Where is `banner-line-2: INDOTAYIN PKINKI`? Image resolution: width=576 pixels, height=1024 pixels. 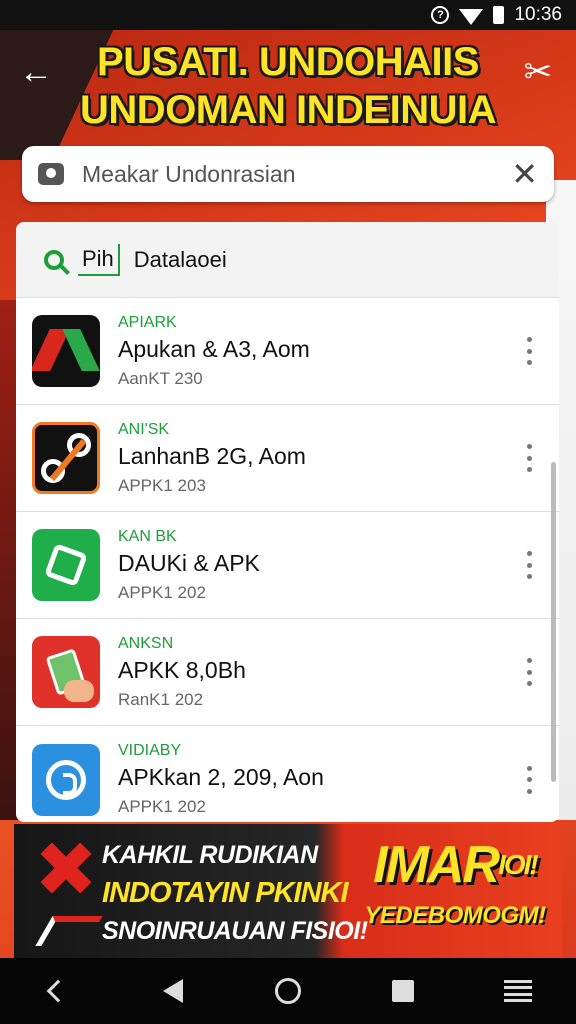 banner-line-2: INDOTAYIN PKINKI is located at coordinates (225, 893).